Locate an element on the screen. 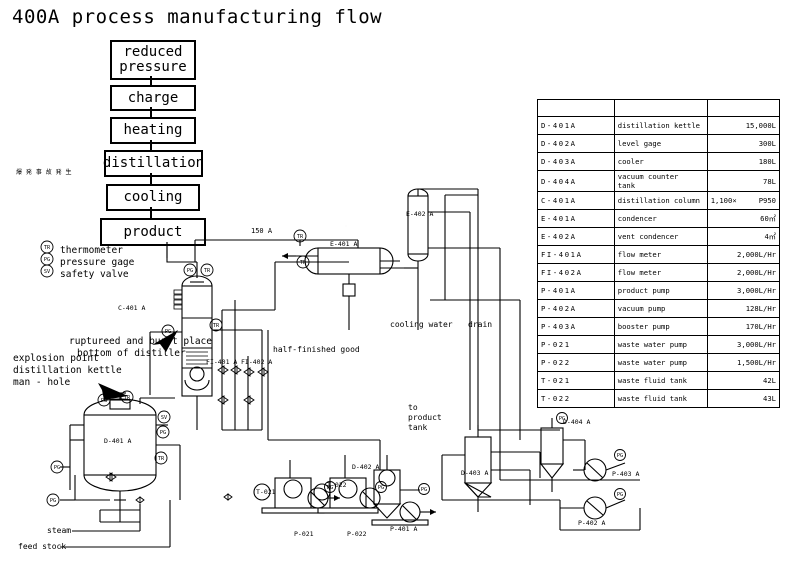 This screenshot has width=812, height=562. table-cell-value: 15,000L is located at coordinates (743, 125).